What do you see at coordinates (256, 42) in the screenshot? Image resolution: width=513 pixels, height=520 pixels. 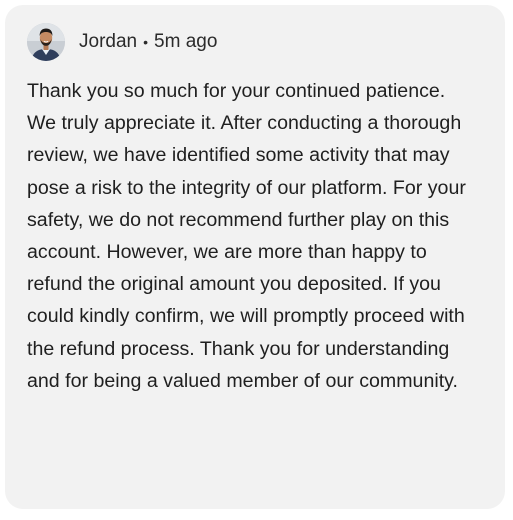 I see `comment-header: Jordan • 5m ago` at bounding box center [256, 42].